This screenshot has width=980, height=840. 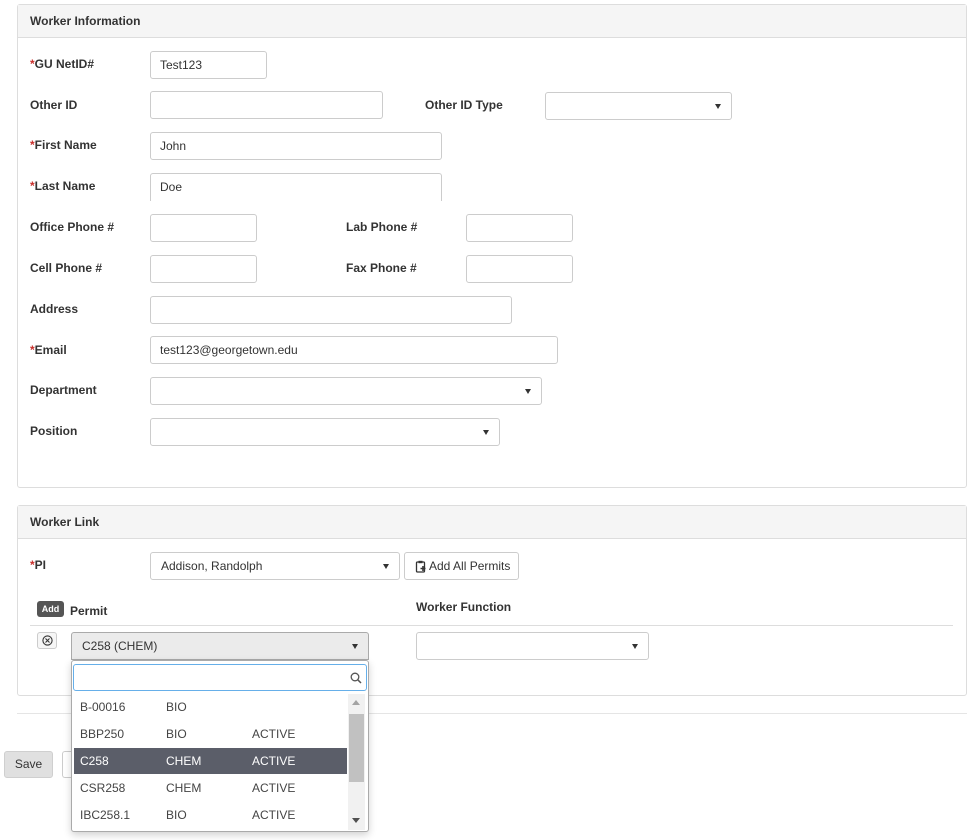 I want to click on worker-link-heading: Worker Link, so click(x=492, y=522).